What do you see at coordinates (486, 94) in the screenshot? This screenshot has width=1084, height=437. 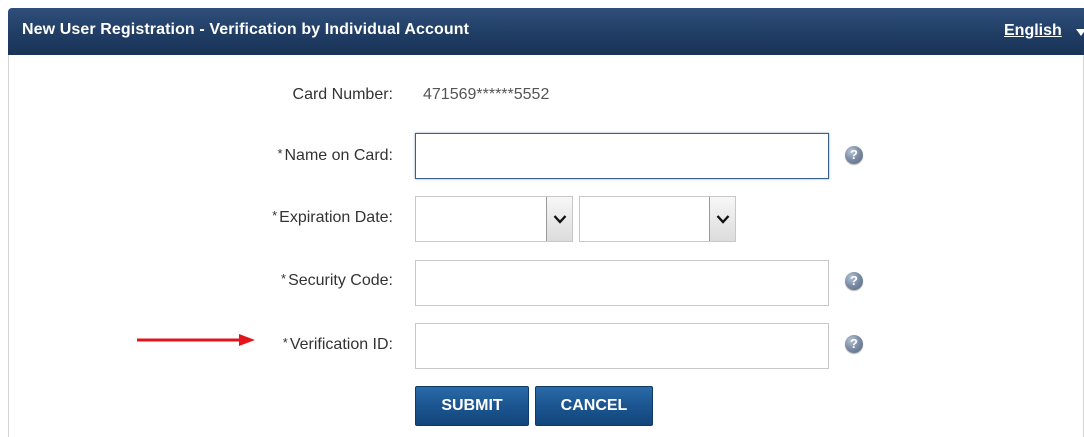 I see `card-number-value: 471569******5552` at bounding box center [486, 94].